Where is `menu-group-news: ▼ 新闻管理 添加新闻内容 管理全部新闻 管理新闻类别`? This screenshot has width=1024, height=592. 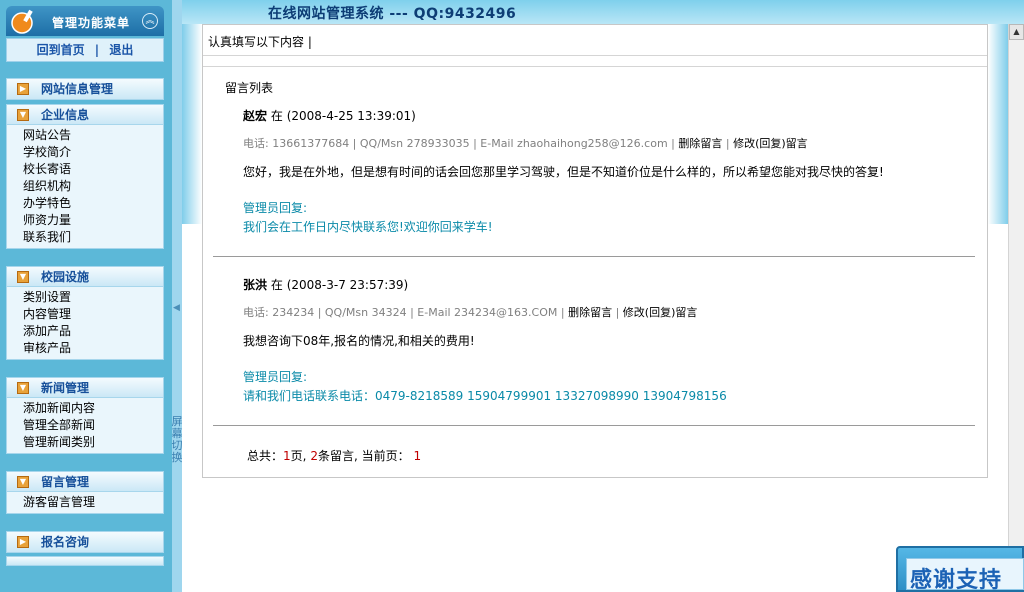 menu-group-news: ▼ 新闻管理 添加新闻内容 管理全部新闻 管理新闻类别 is located at coordinates (85, 415).